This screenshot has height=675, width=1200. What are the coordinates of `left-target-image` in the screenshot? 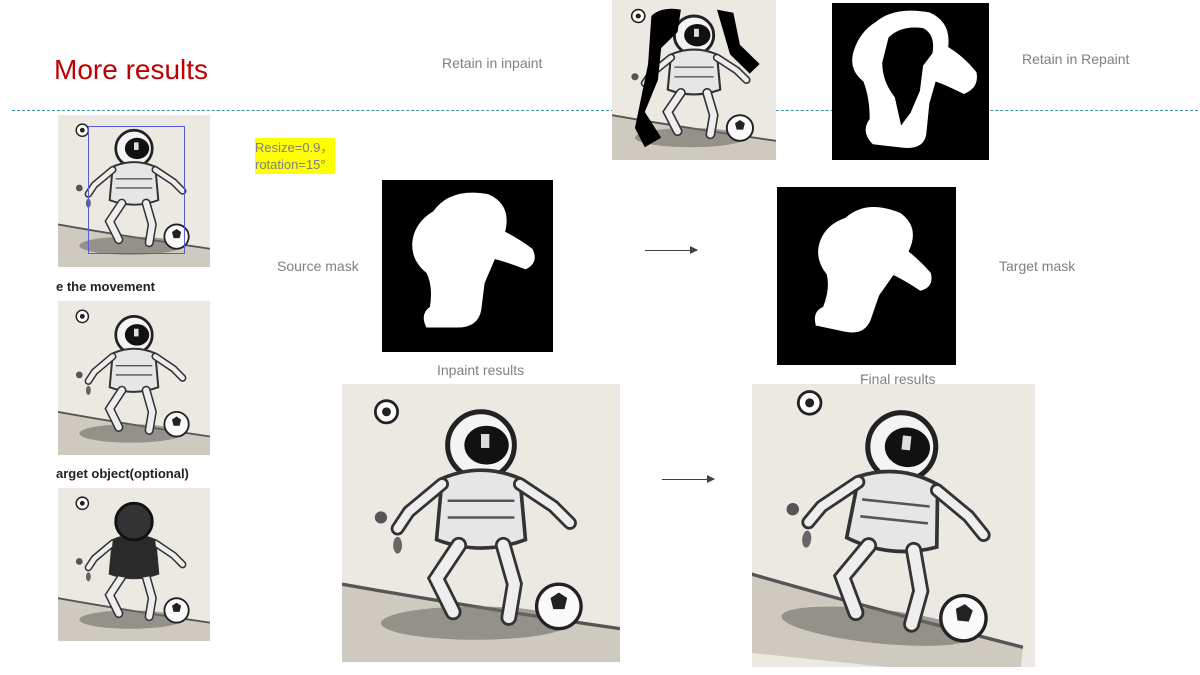 It's located at (134, 564).